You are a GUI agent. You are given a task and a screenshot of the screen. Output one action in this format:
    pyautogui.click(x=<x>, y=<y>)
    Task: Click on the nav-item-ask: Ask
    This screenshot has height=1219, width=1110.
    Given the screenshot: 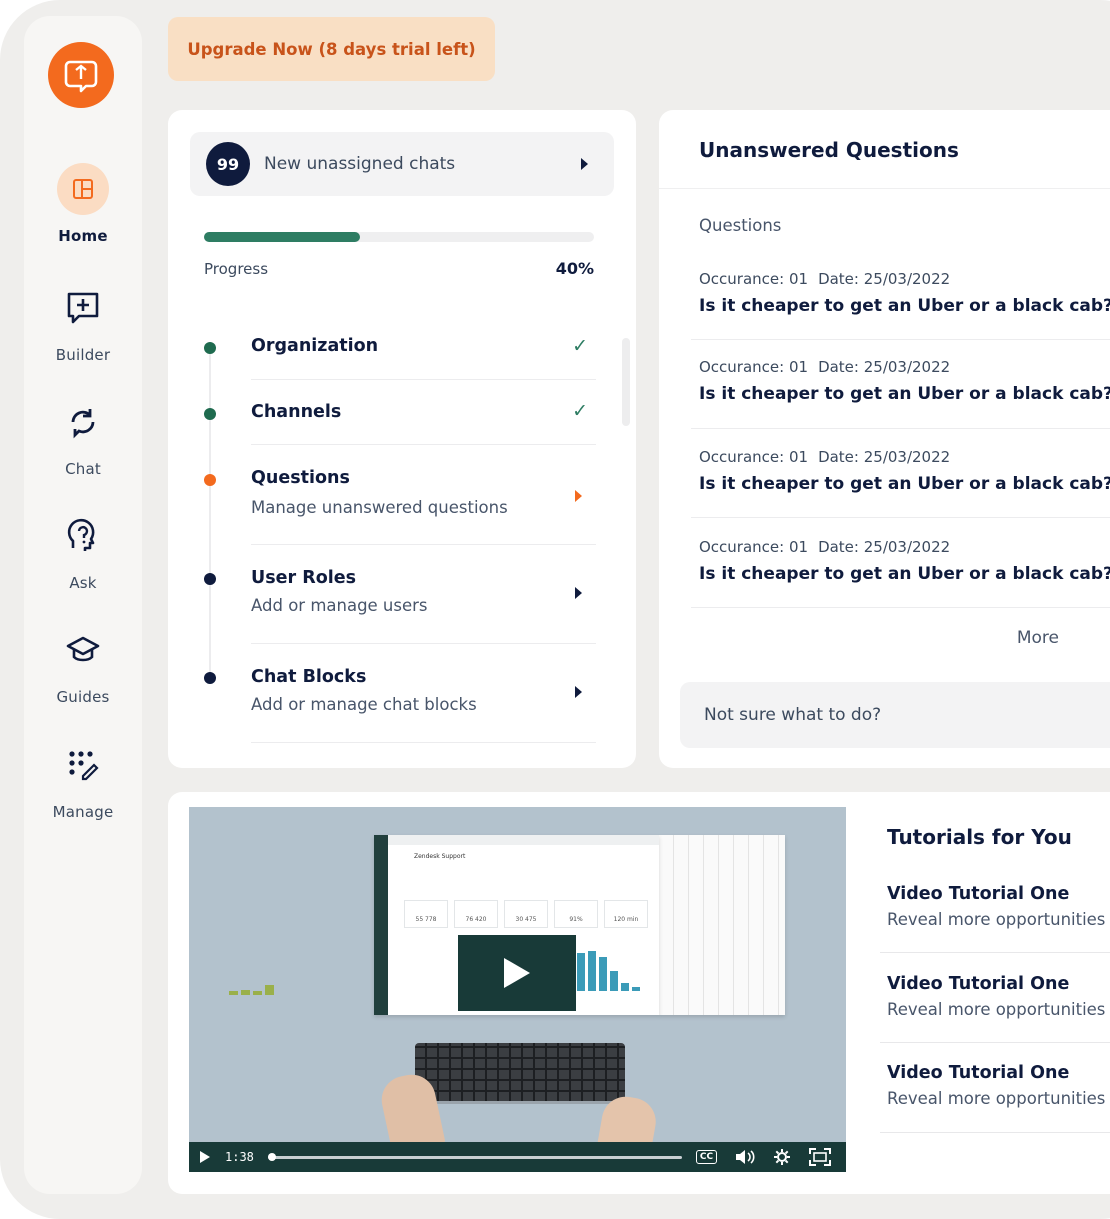 What is the action you would take?
    pyautogui.click(x=83, y=551)
    